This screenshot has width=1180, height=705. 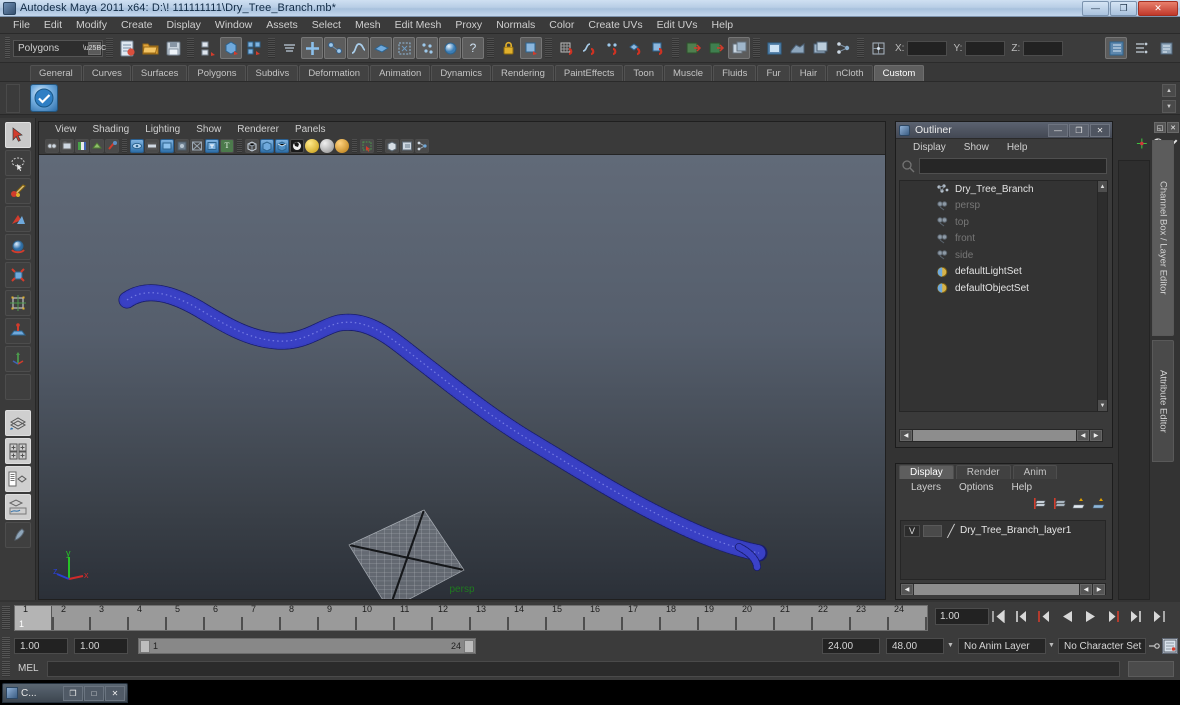 I want to click on shelf-tab-painteffects: PaintEffects, so click(x=589, y=73).